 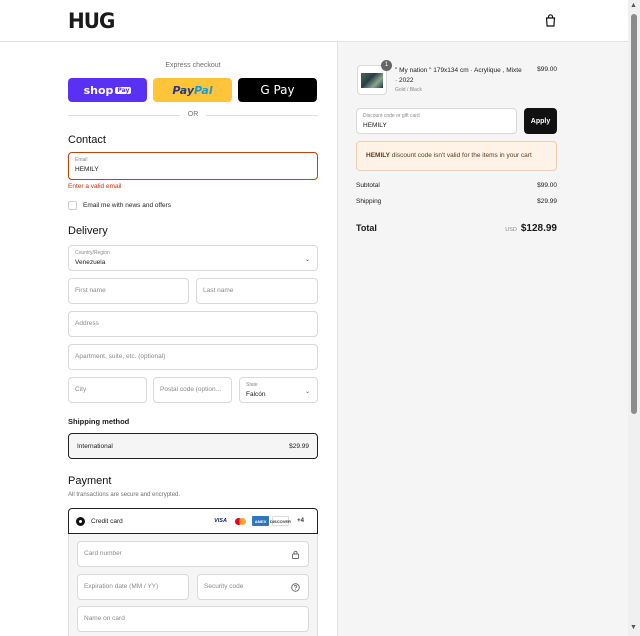 What do you see at coordinates (436, 121) in the screenshot?
I see `discount-code-field: Discount code or gift card HEMILY` at bounding box center [436, 121].